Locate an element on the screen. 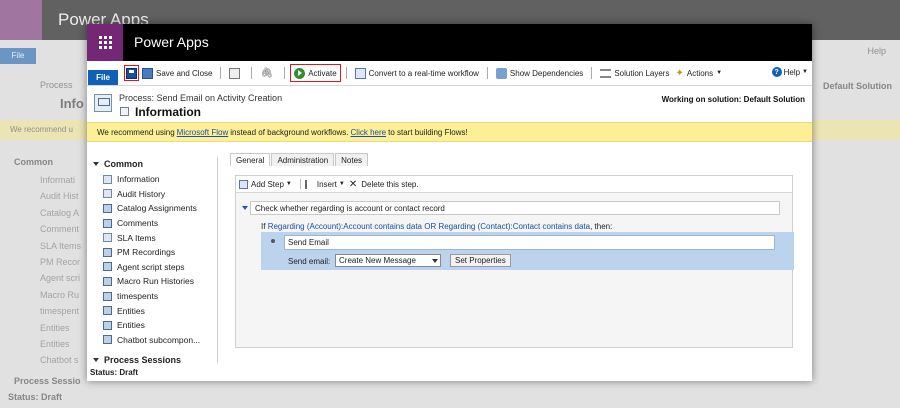 Image resolution: width=900 pixels, height=408 pixels. process-icon is located at coordinates (103, 103).